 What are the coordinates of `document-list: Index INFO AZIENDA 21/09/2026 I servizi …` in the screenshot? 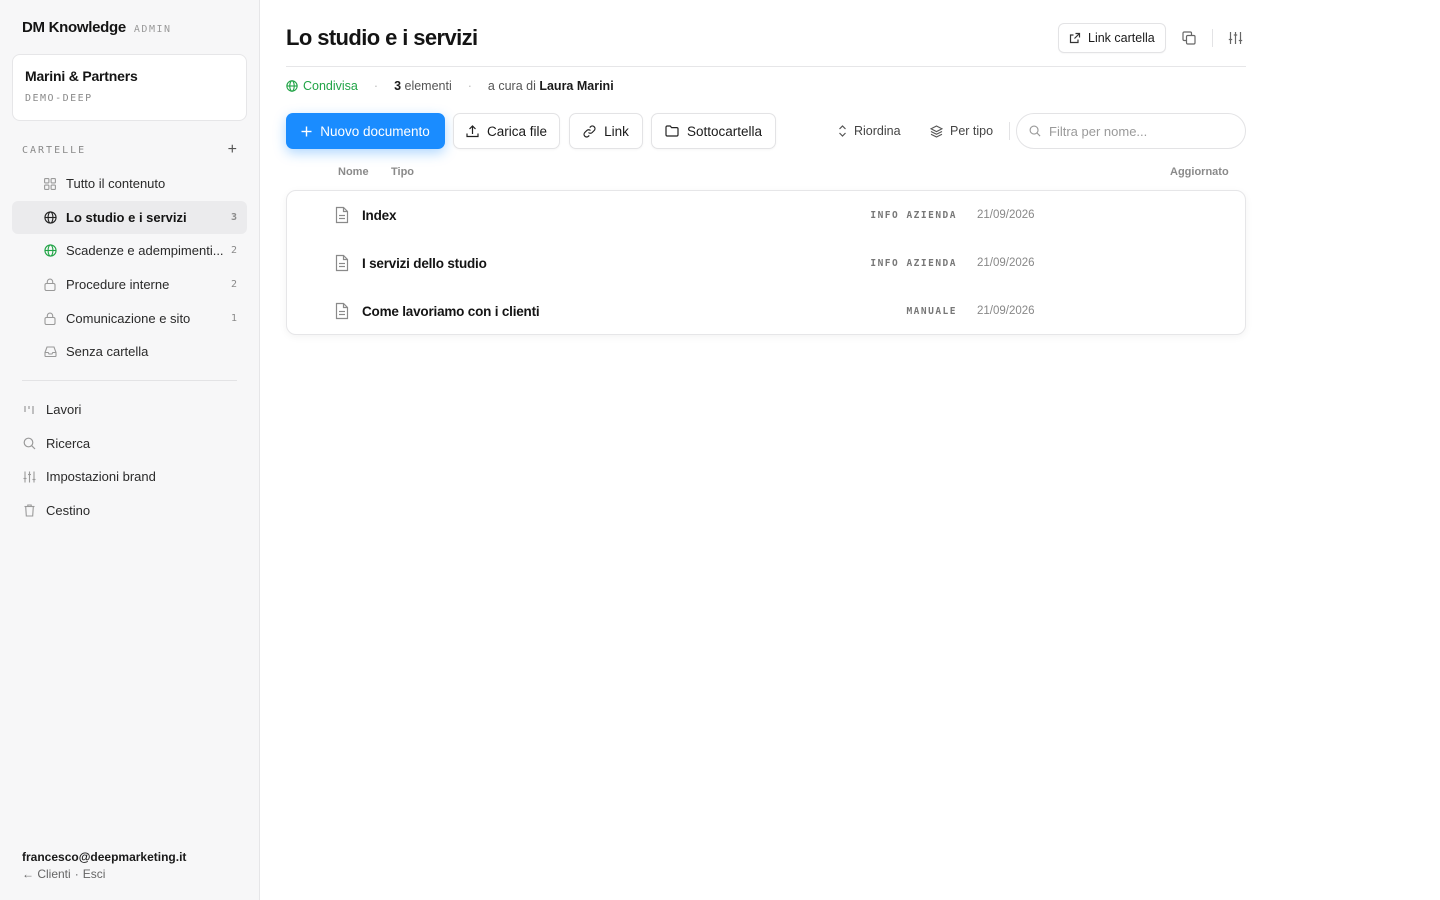 It's located at (766, 262).